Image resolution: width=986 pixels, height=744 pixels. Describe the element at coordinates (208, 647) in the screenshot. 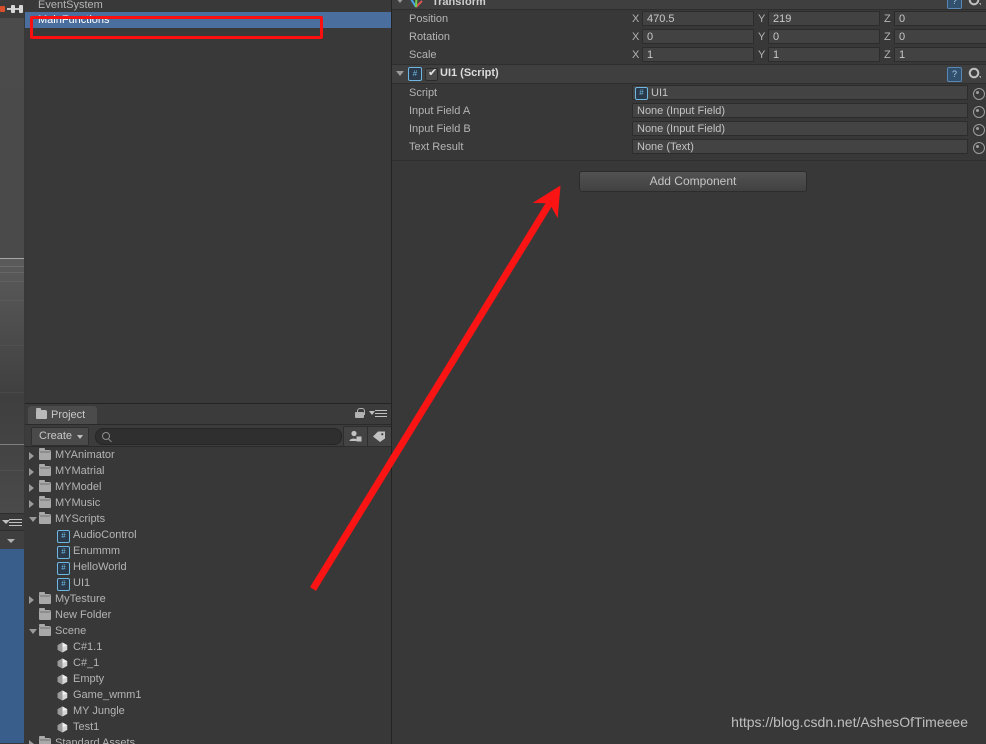

I see `project-tree-item: C#1.1` at that location.